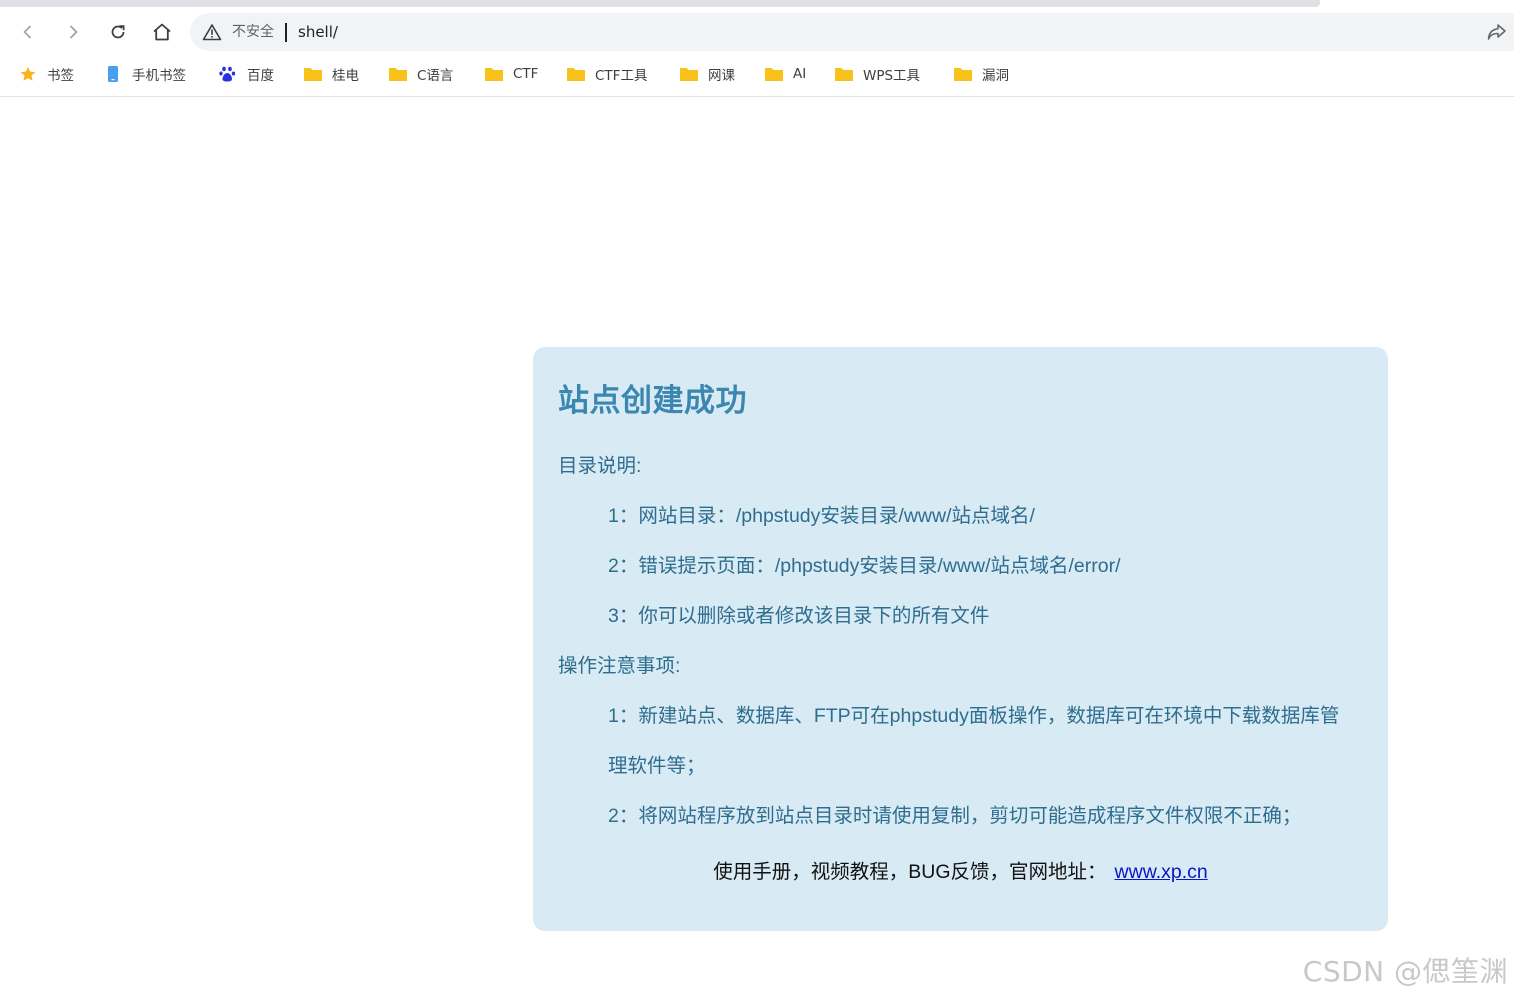  What do you see at coordinates (619, 666) in the screenshot?
I see `notes-heading: 操作注意事项:` at bounding box center [619, 666].